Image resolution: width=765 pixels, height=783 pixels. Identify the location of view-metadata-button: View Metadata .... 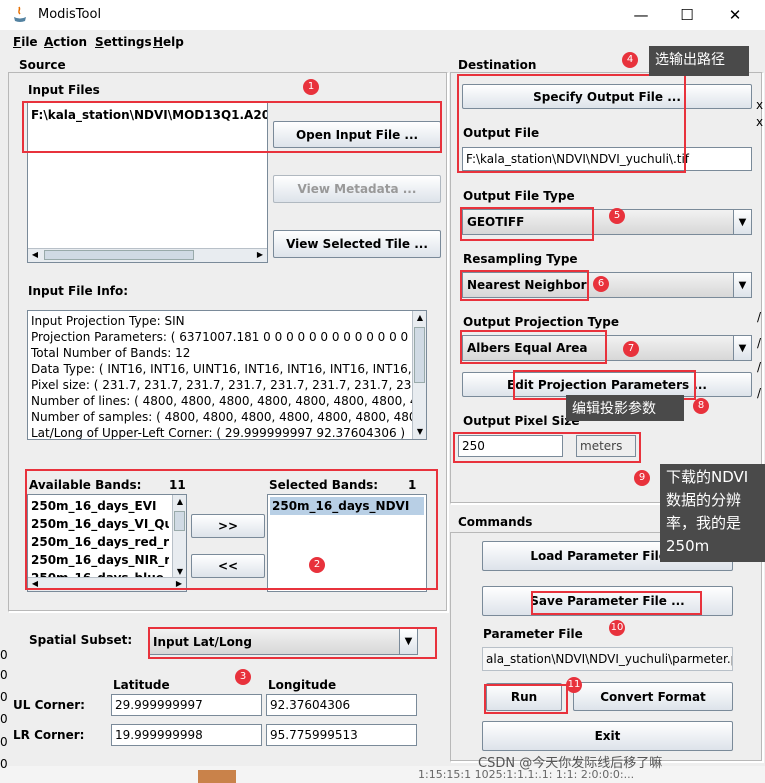
(357, 189).